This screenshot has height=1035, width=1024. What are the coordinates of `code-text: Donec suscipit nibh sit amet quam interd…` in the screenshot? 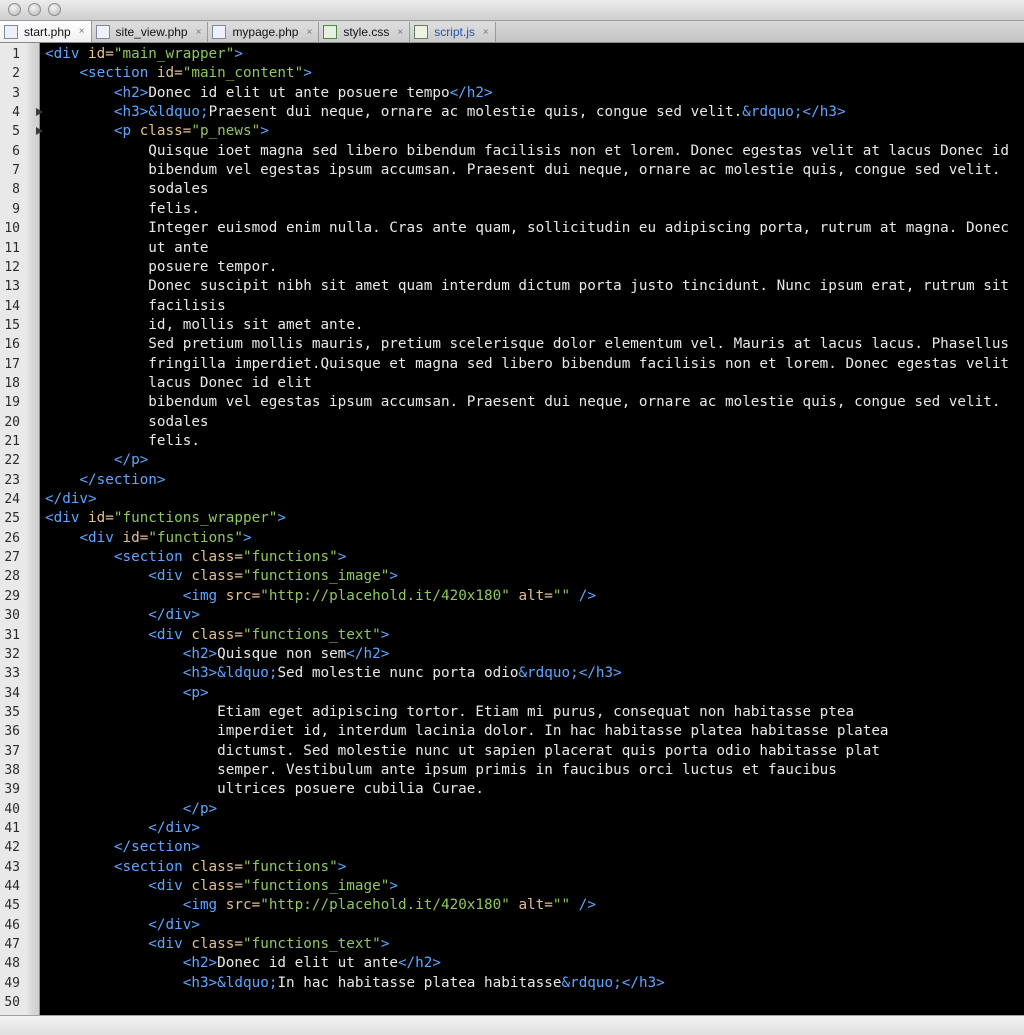 It's located at (527, 286).